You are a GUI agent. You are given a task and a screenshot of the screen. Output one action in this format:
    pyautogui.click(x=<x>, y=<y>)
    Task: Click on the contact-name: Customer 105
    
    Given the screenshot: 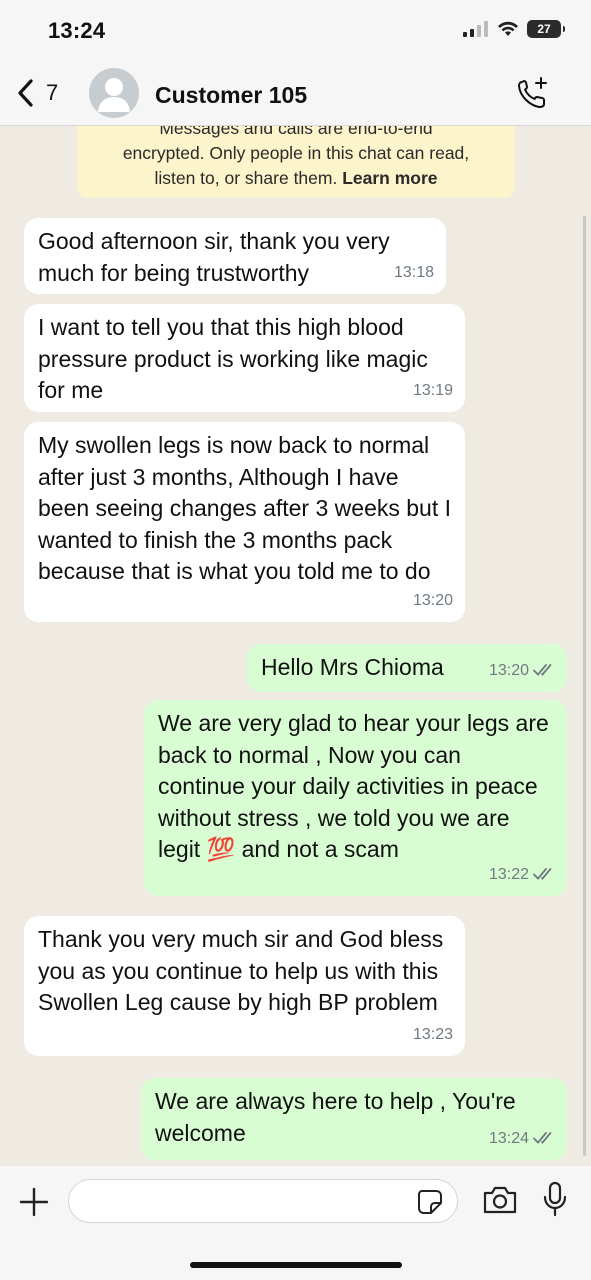 What is the action you would take?
    pyautogui.click(x=231, y=95)
    